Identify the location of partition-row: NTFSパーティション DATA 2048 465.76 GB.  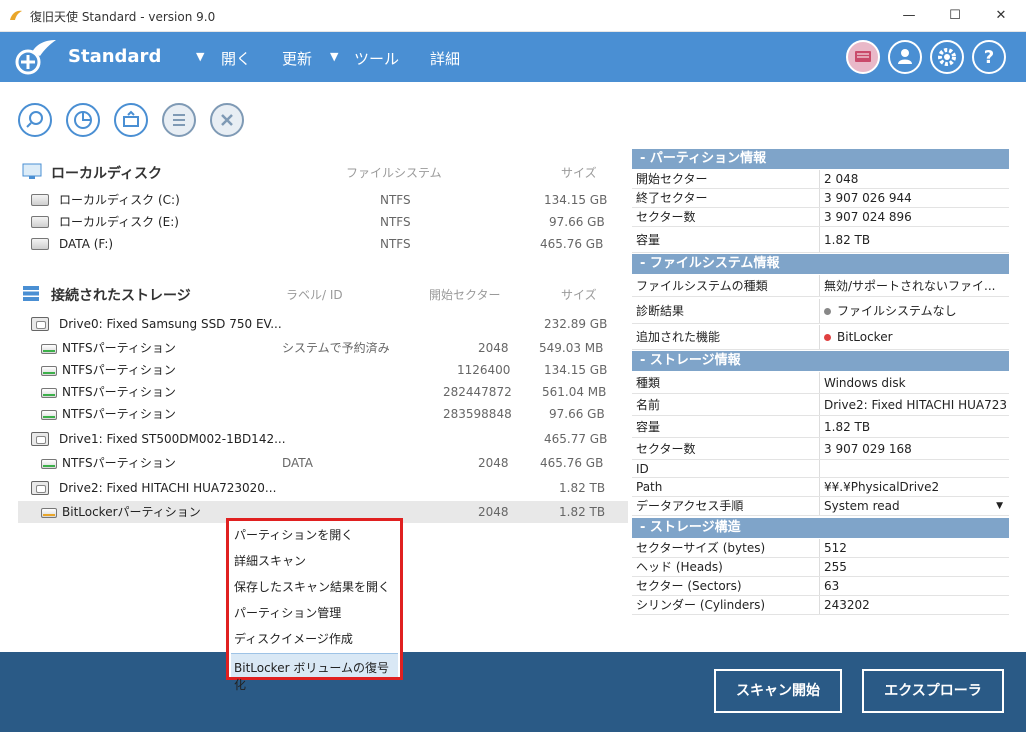
(323, 463).